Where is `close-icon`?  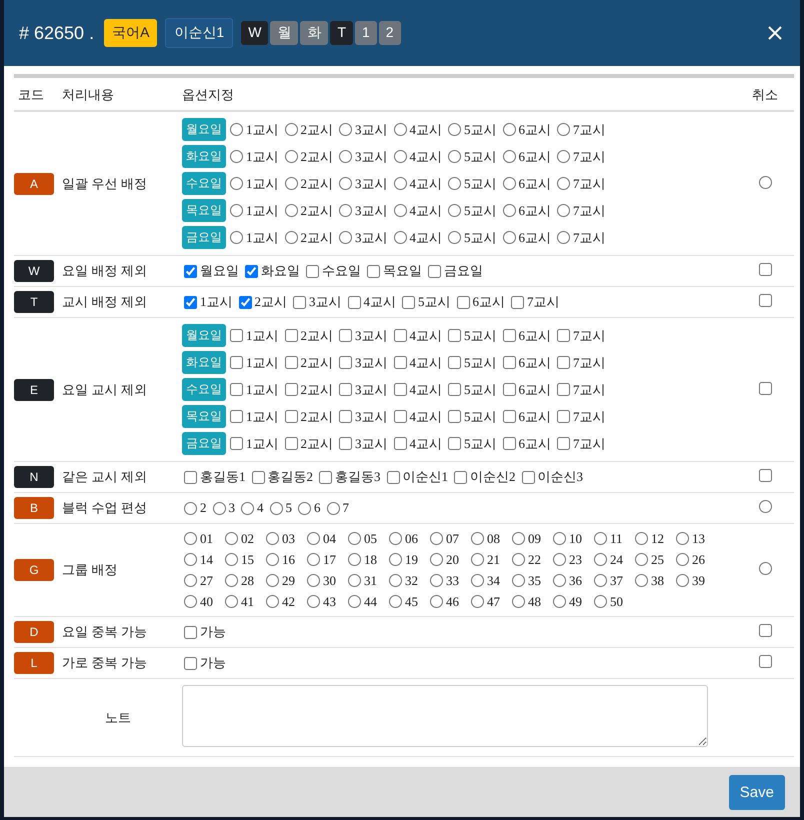 close-icon is located at coordinates (775, 33).